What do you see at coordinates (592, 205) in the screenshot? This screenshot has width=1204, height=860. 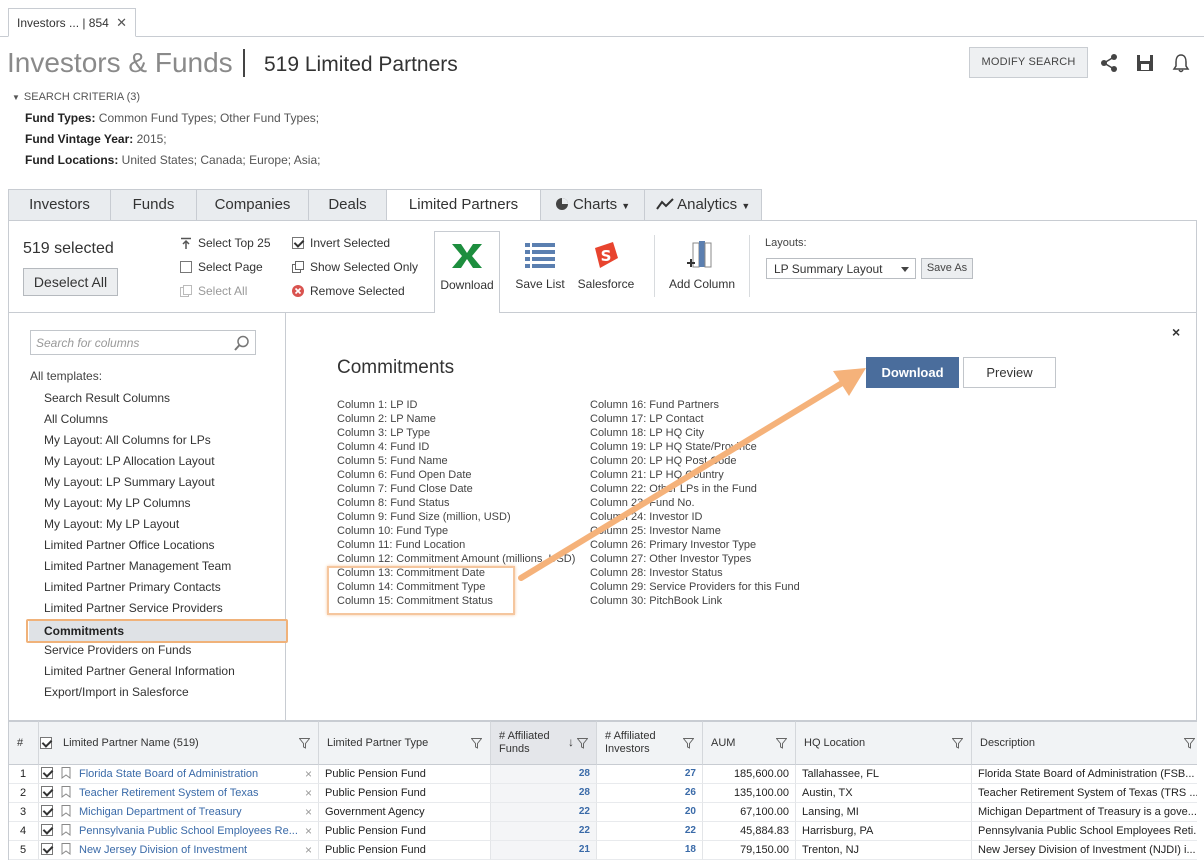 I see `tab-charts: Charts ▼` at bounding box center [592, 205].